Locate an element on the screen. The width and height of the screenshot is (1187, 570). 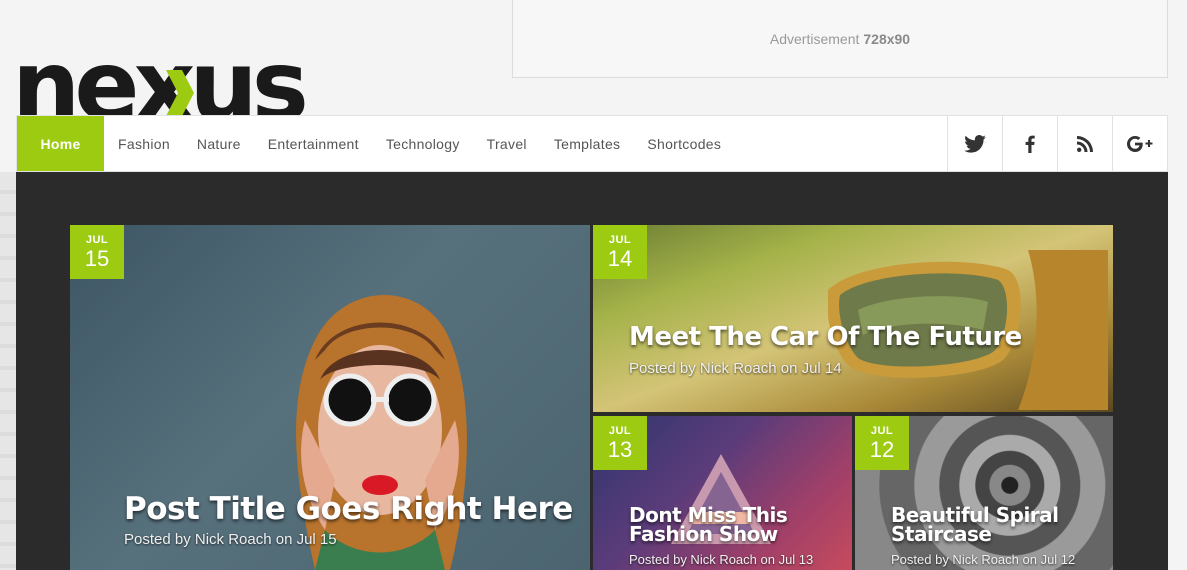
post-date-badge: JUL 15 is located at coordinates (97, 252).